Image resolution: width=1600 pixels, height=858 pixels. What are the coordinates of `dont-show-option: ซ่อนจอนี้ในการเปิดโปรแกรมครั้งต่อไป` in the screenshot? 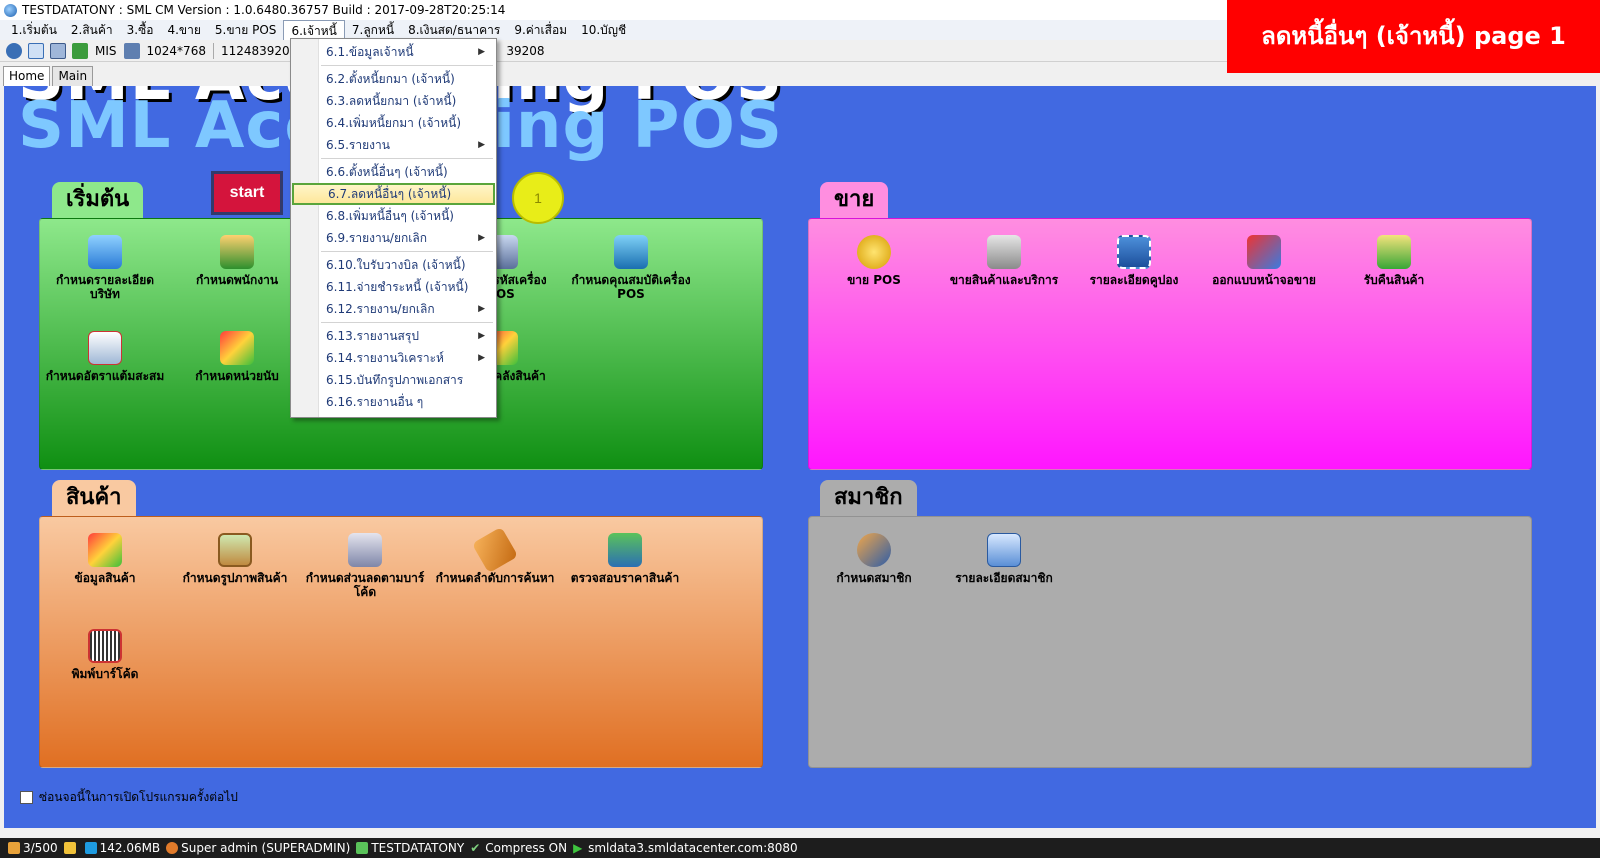 It's located at (129, 797).